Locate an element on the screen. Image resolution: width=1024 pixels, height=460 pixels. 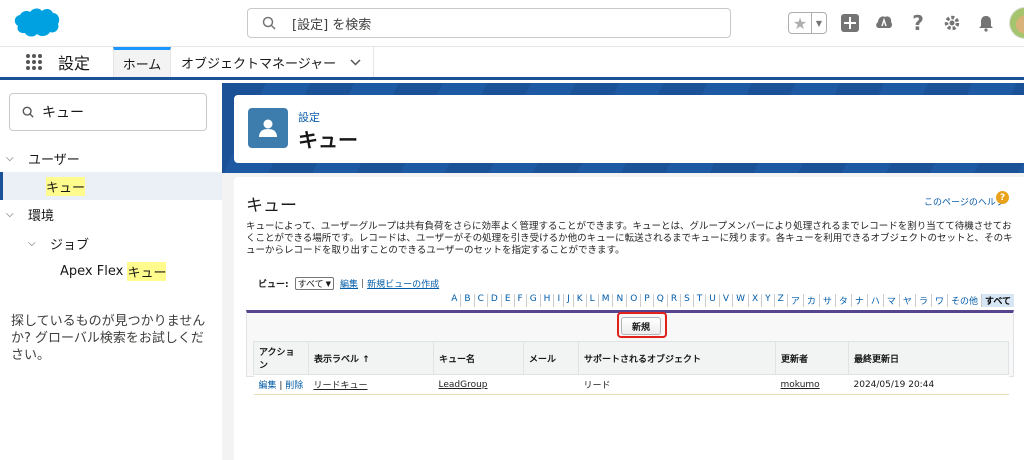
alphabet-filter-item: N is located at coordinates (620, 300).